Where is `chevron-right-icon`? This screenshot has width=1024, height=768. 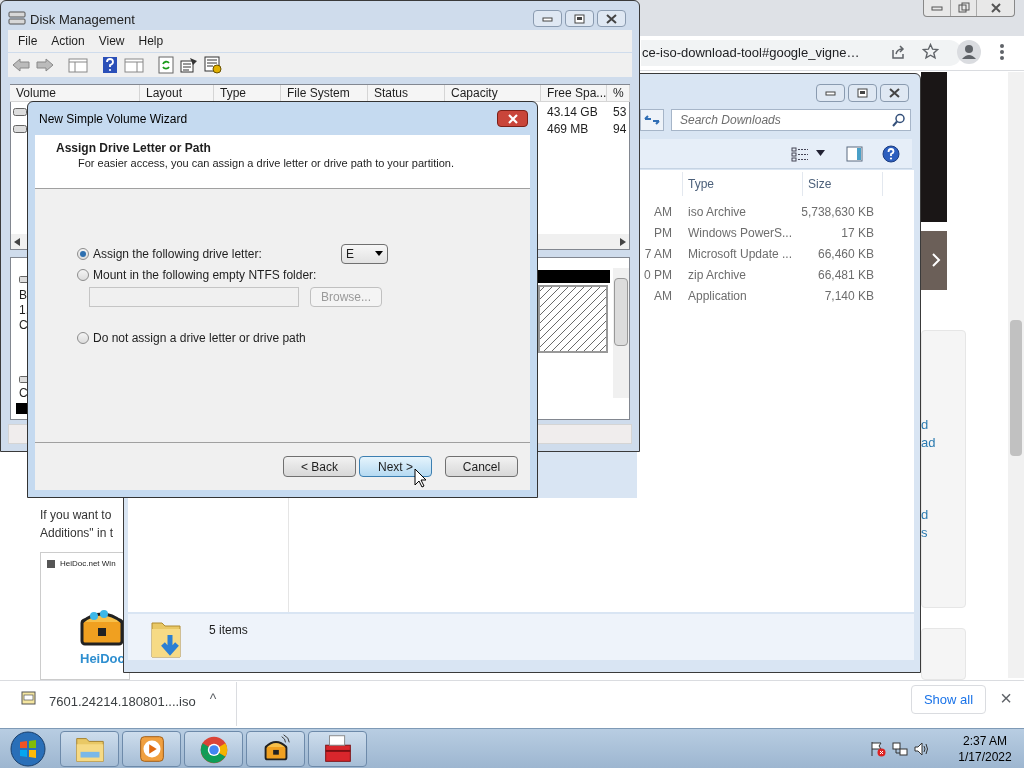 chevron-right-icon is located at coordinates (936, 260).